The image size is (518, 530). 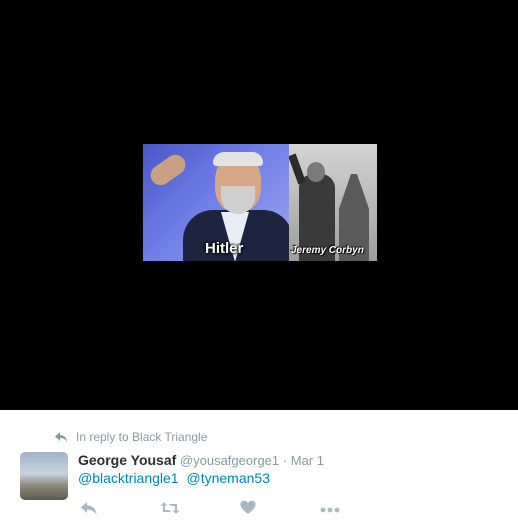 I want to click on photo-caption-right: Jeremy Corbyn, so click(x=327, y=250).